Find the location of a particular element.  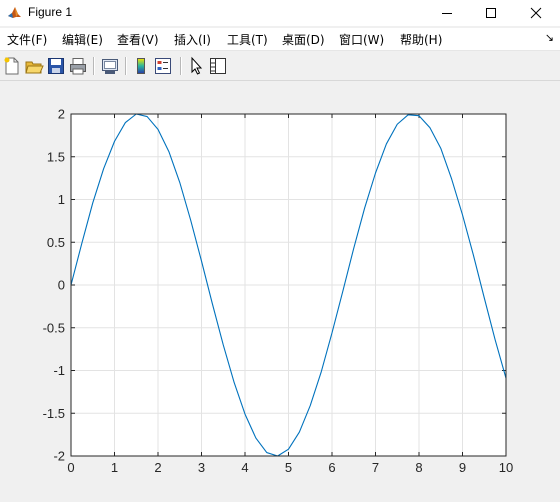

new-figure-icon is located at coordinates (11, 66).